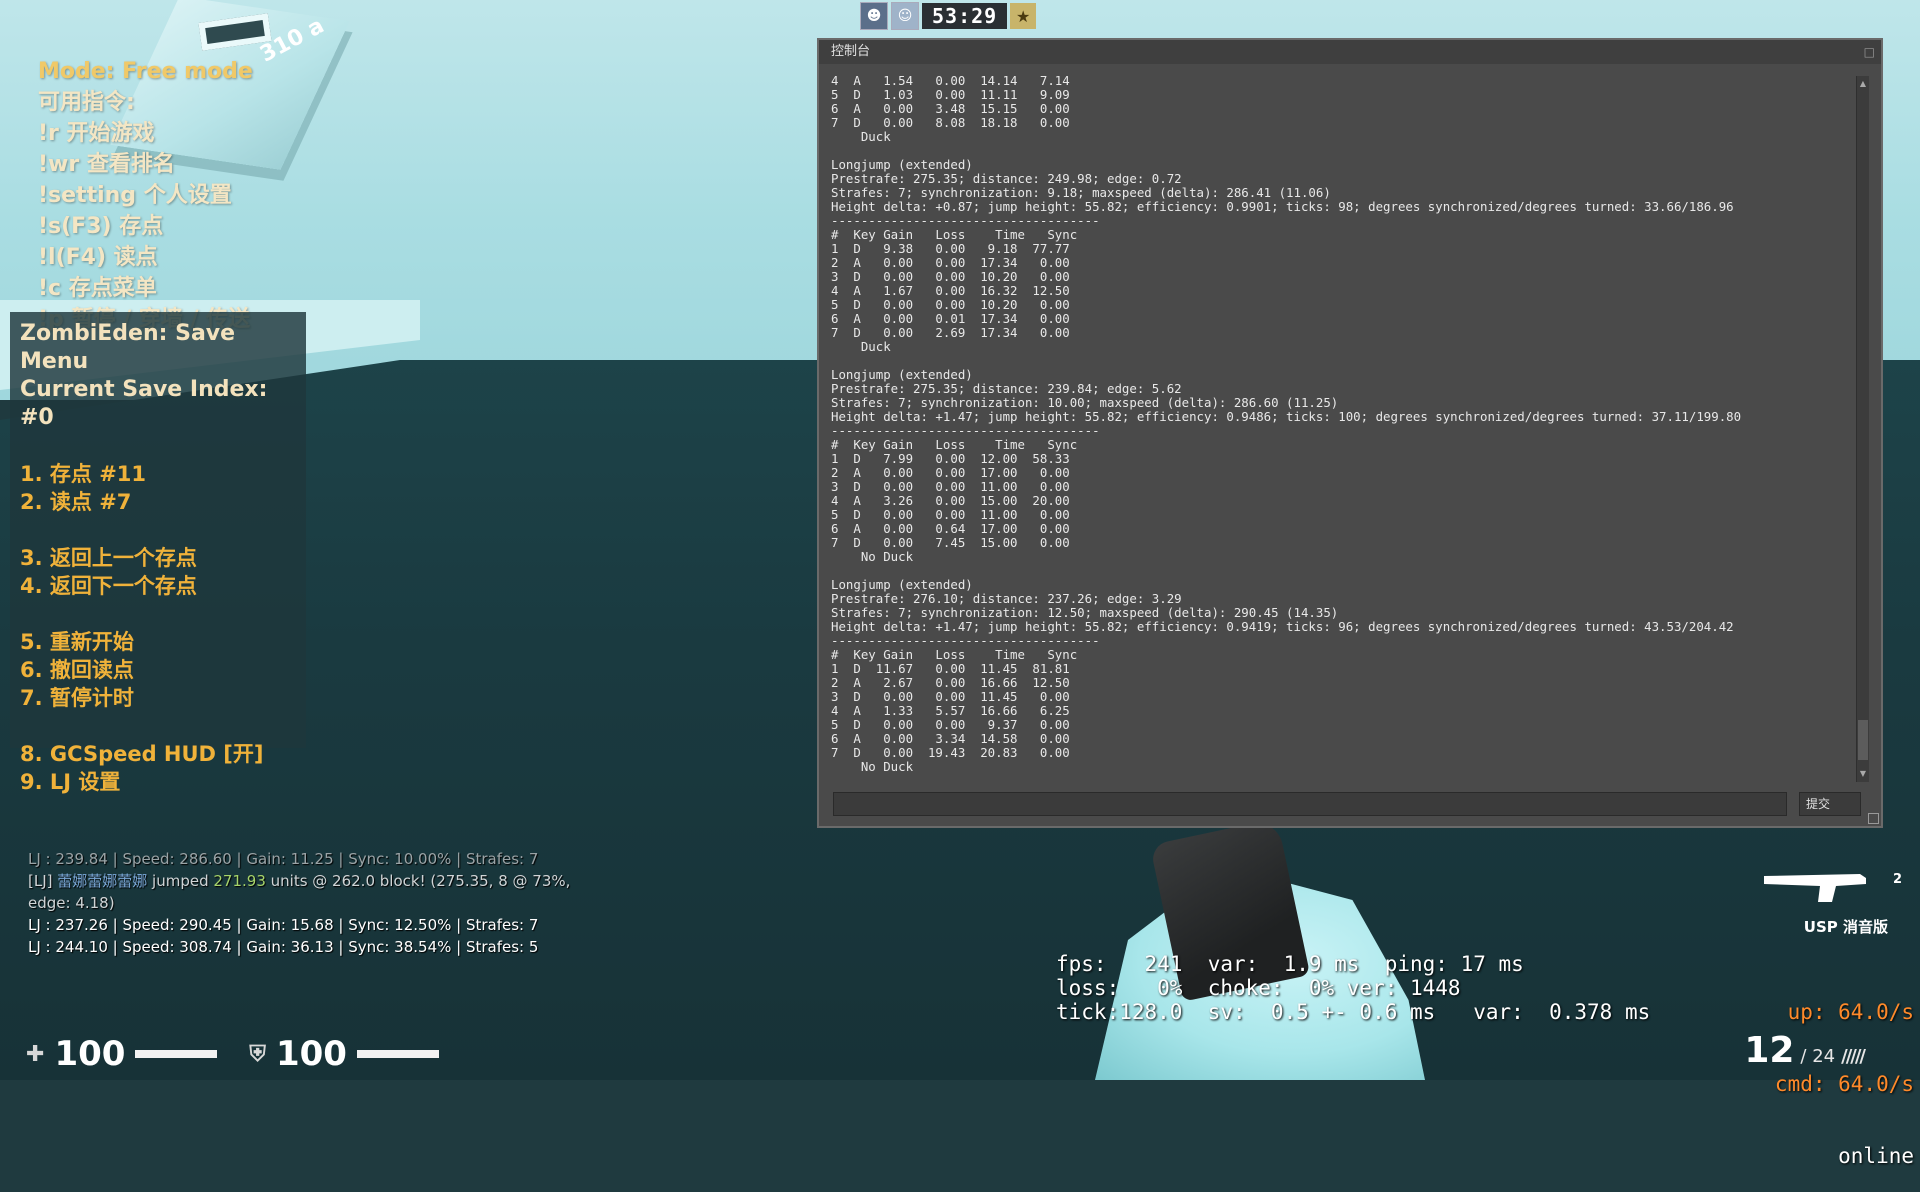  Describe the element at coordinates (1023, 16) in the screenshot. I see `rank-star-icon: ★` at that location.